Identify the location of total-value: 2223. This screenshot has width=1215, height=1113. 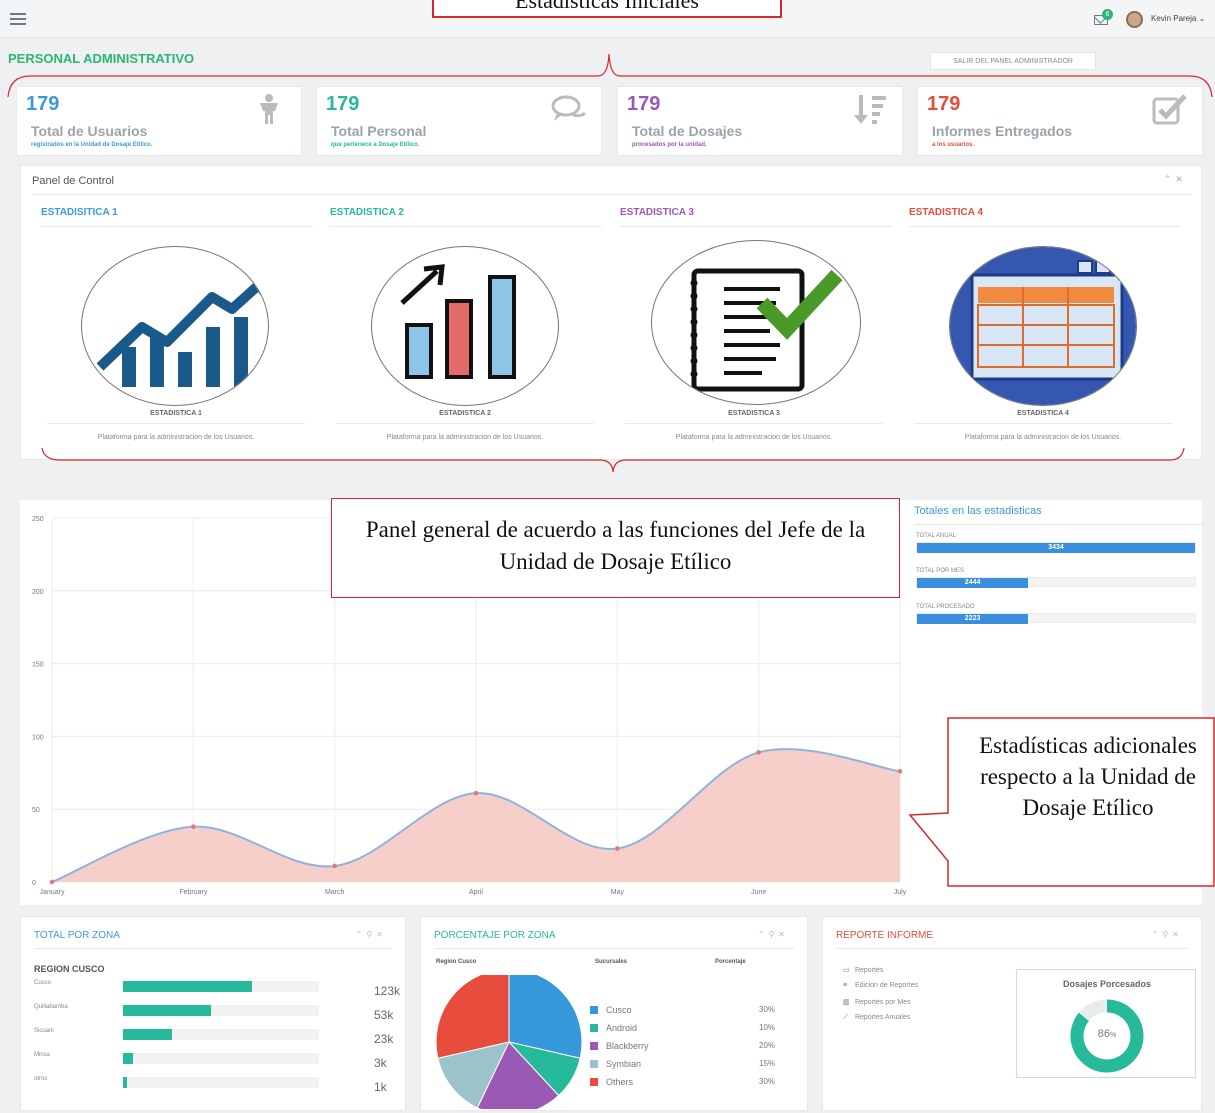
(972, 618).